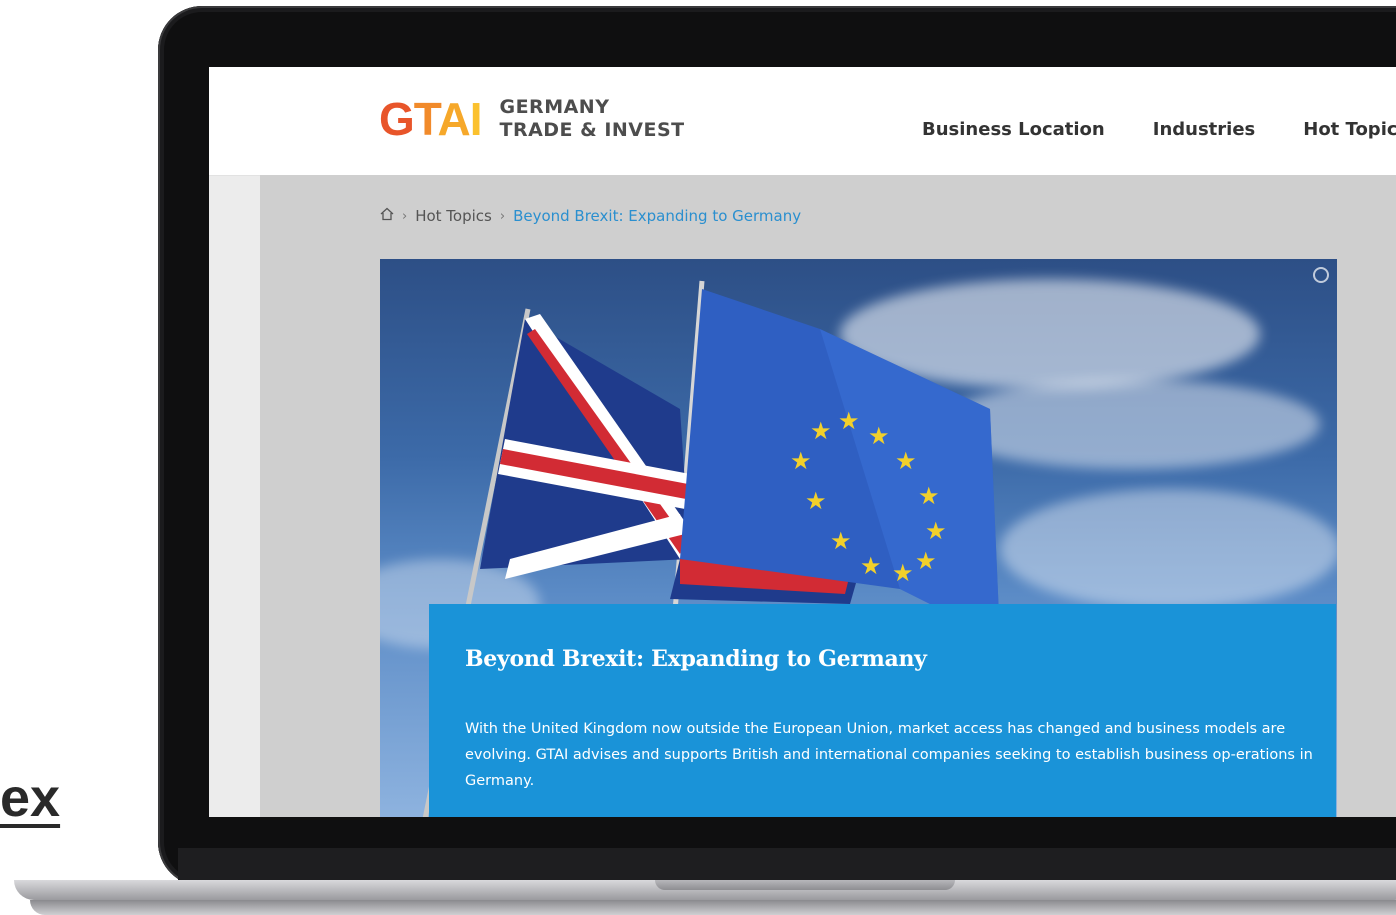 Image resolution: width=1396 pixels, height=915 pixels. Describe the element at coordinates (657, 216) in the screenshot. I see `breadcrumb-current: Beyond Brexit: Expanding to Germany` at that location.